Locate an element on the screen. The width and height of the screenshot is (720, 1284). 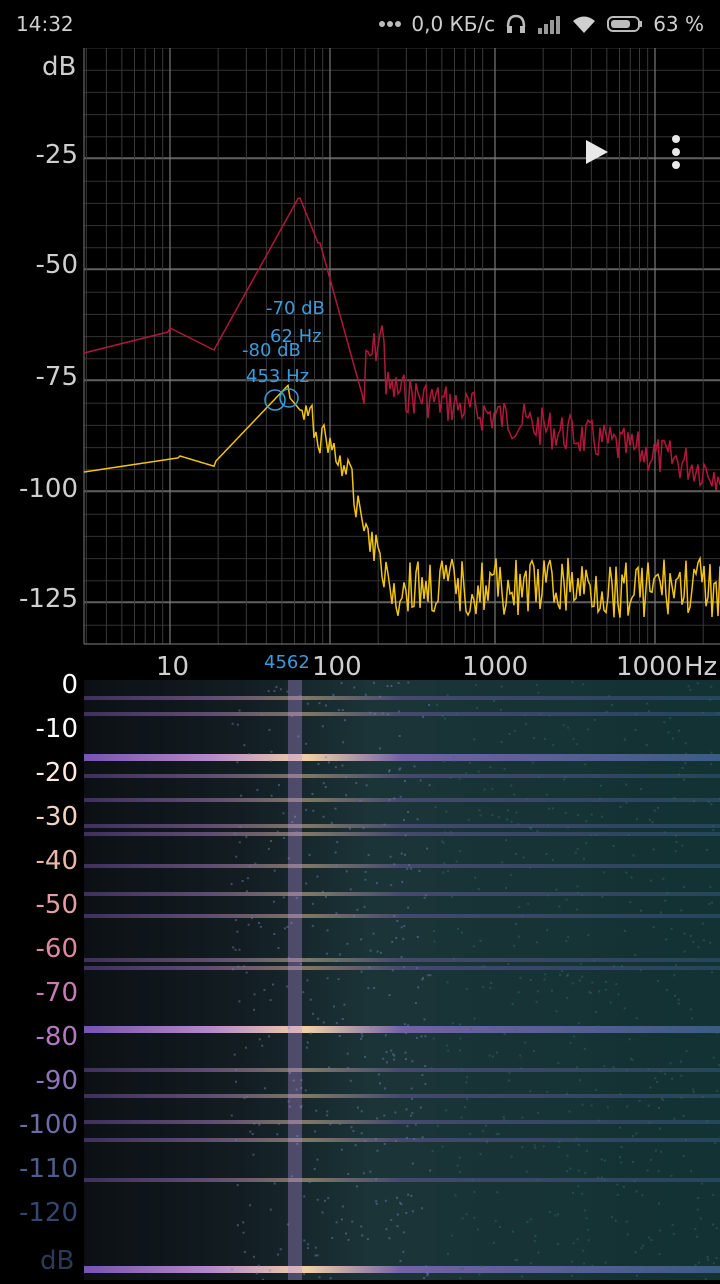
spectro-y-tick: -100 is located at coordinates (44, 1125).